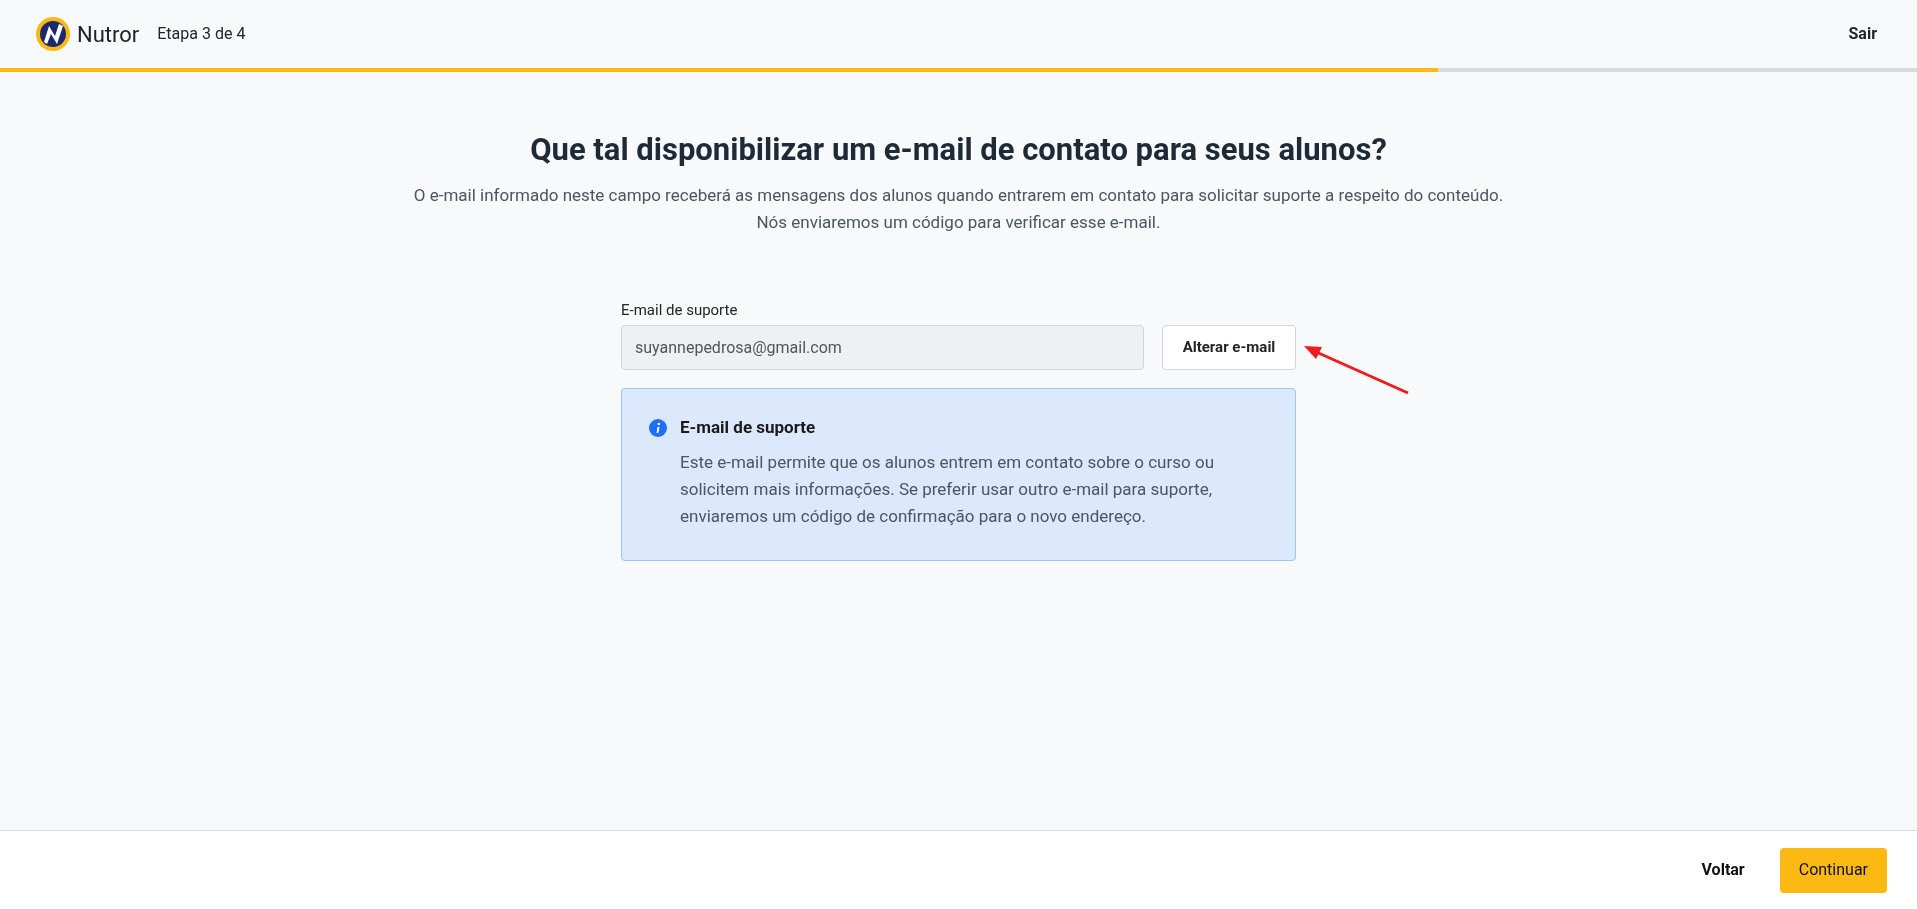  Describe the element at coordinates (748, 427) in the screenshot. I see `info-title: E-mail de suporte` at that location.